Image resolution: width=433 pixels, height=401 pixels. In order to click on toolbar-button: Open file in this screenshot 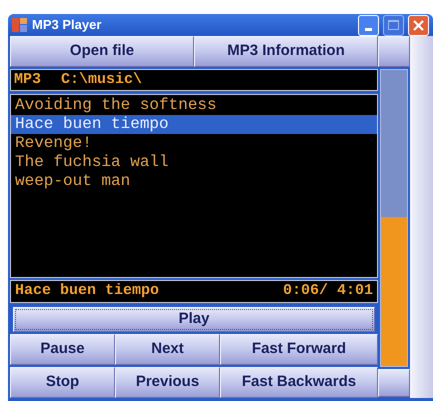, I will do `click(102, 51)`.